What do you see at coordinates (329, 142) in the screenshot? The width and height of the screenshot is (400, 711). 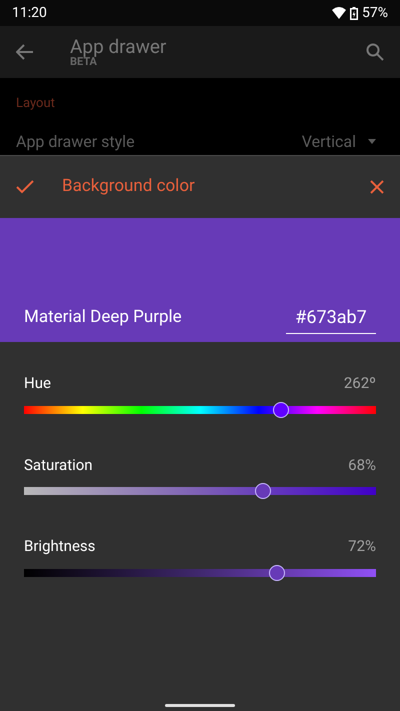 I see `setting-value: Vertical` at bounding box center [329, 142].